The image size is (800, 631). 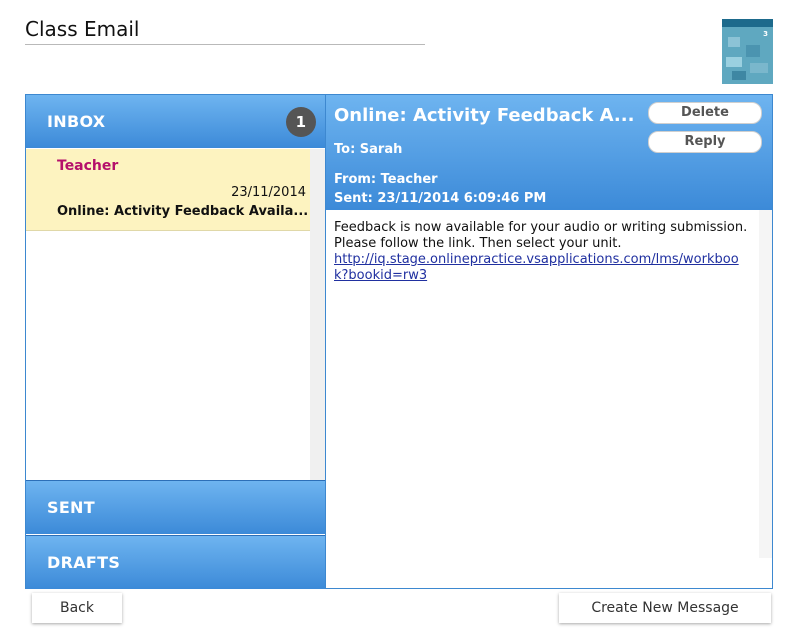 I want to click on message-sender: Teacher, so click(x=88, y=166).